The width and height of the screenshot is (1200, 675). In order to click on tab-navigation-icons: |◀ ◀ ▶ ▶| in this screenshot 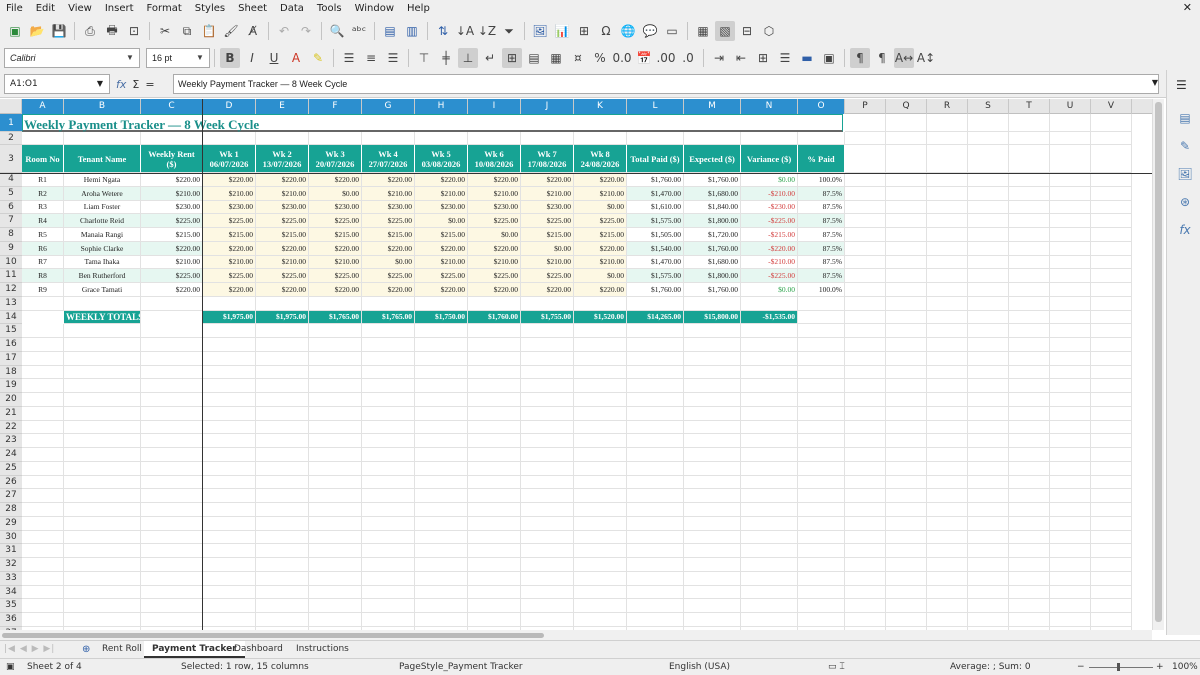, I will do `click(29, 649)`.